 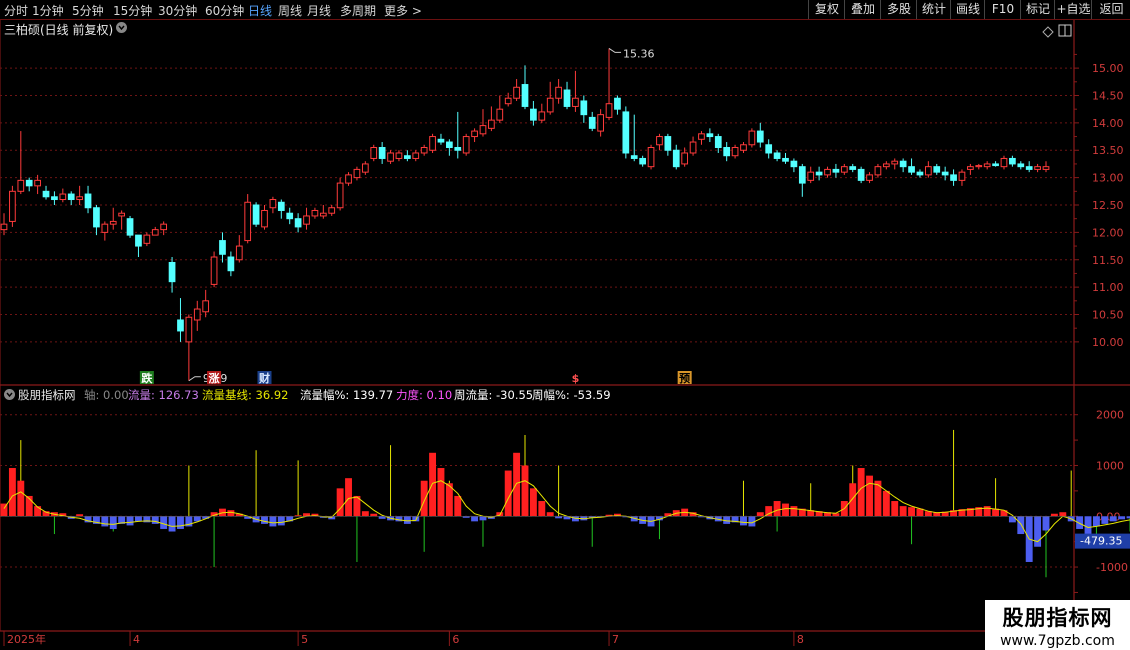 What do you see at coordinates (1110, 465) in the screenshot?
I see `flow-tick-label: 1000` at bounding box center [1110, 465].